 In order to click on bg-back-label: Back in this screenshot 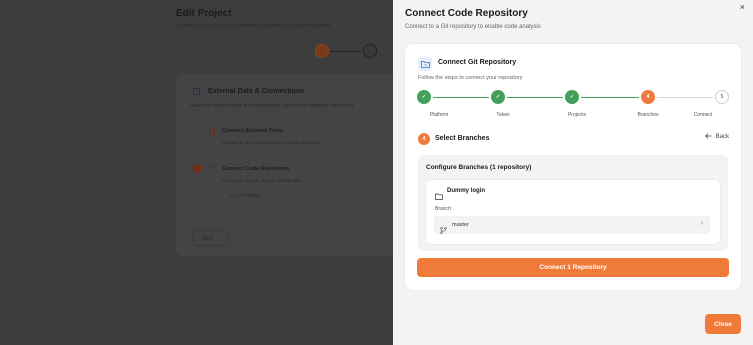, I will do `click(208, 239)`.